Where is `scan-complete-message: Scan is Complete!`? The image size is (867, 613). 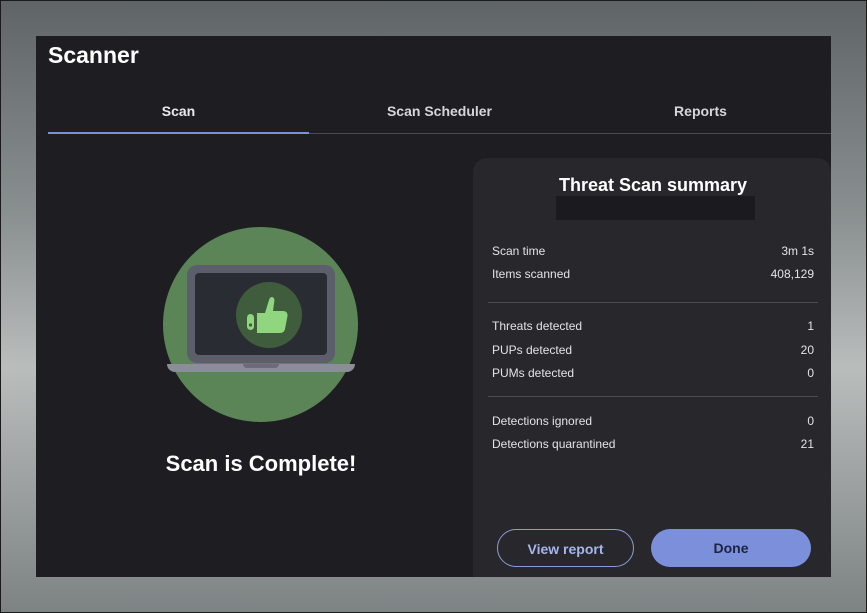
scan-complete-message: Scan is Complete! is located at coordinates (261, 463).